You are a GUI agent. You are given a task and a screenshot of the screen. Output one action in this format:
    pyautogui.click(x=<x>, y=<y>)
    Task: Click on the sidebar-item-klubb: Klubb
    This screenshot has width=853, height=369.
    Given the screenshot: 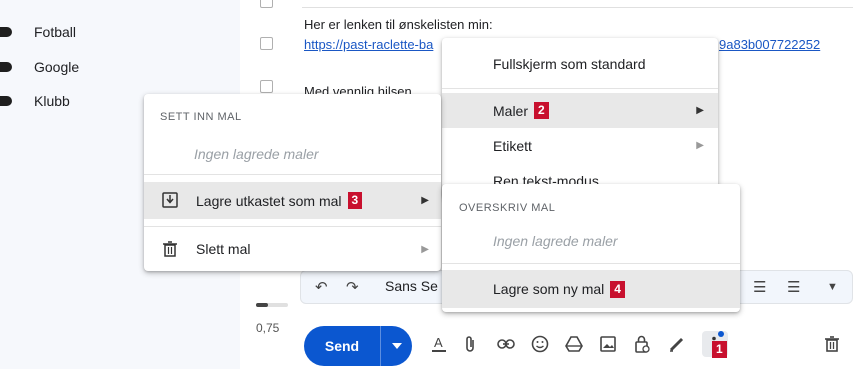 What is the action you would take?
    pyautogui.click(x=35, y=101)
    